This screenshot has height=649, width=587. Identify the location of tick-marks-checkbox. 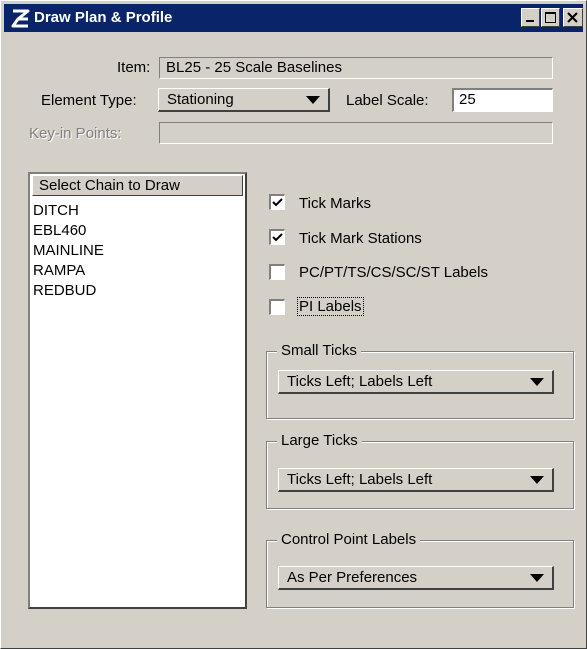
(277, 202).